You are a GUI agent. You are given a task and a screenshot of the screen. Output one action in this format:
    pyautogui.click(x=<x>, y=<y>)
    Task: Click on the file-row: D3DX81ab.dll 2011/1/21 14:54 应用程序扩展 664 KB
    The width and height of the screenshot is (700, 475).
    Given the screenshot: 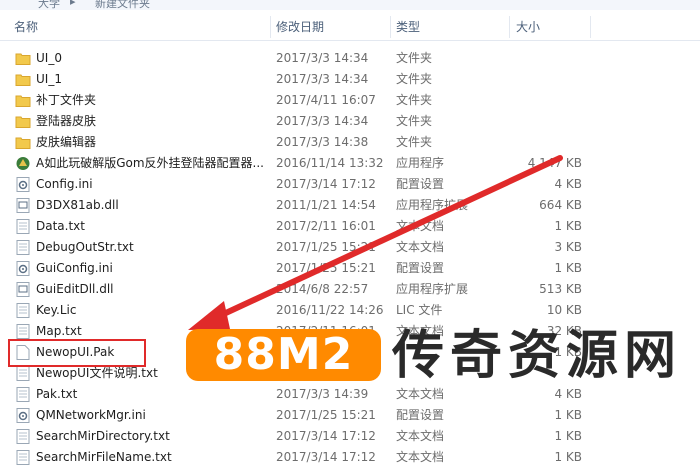 What is the action you would take?
    pyautogui.click(x=350, y=205)
    